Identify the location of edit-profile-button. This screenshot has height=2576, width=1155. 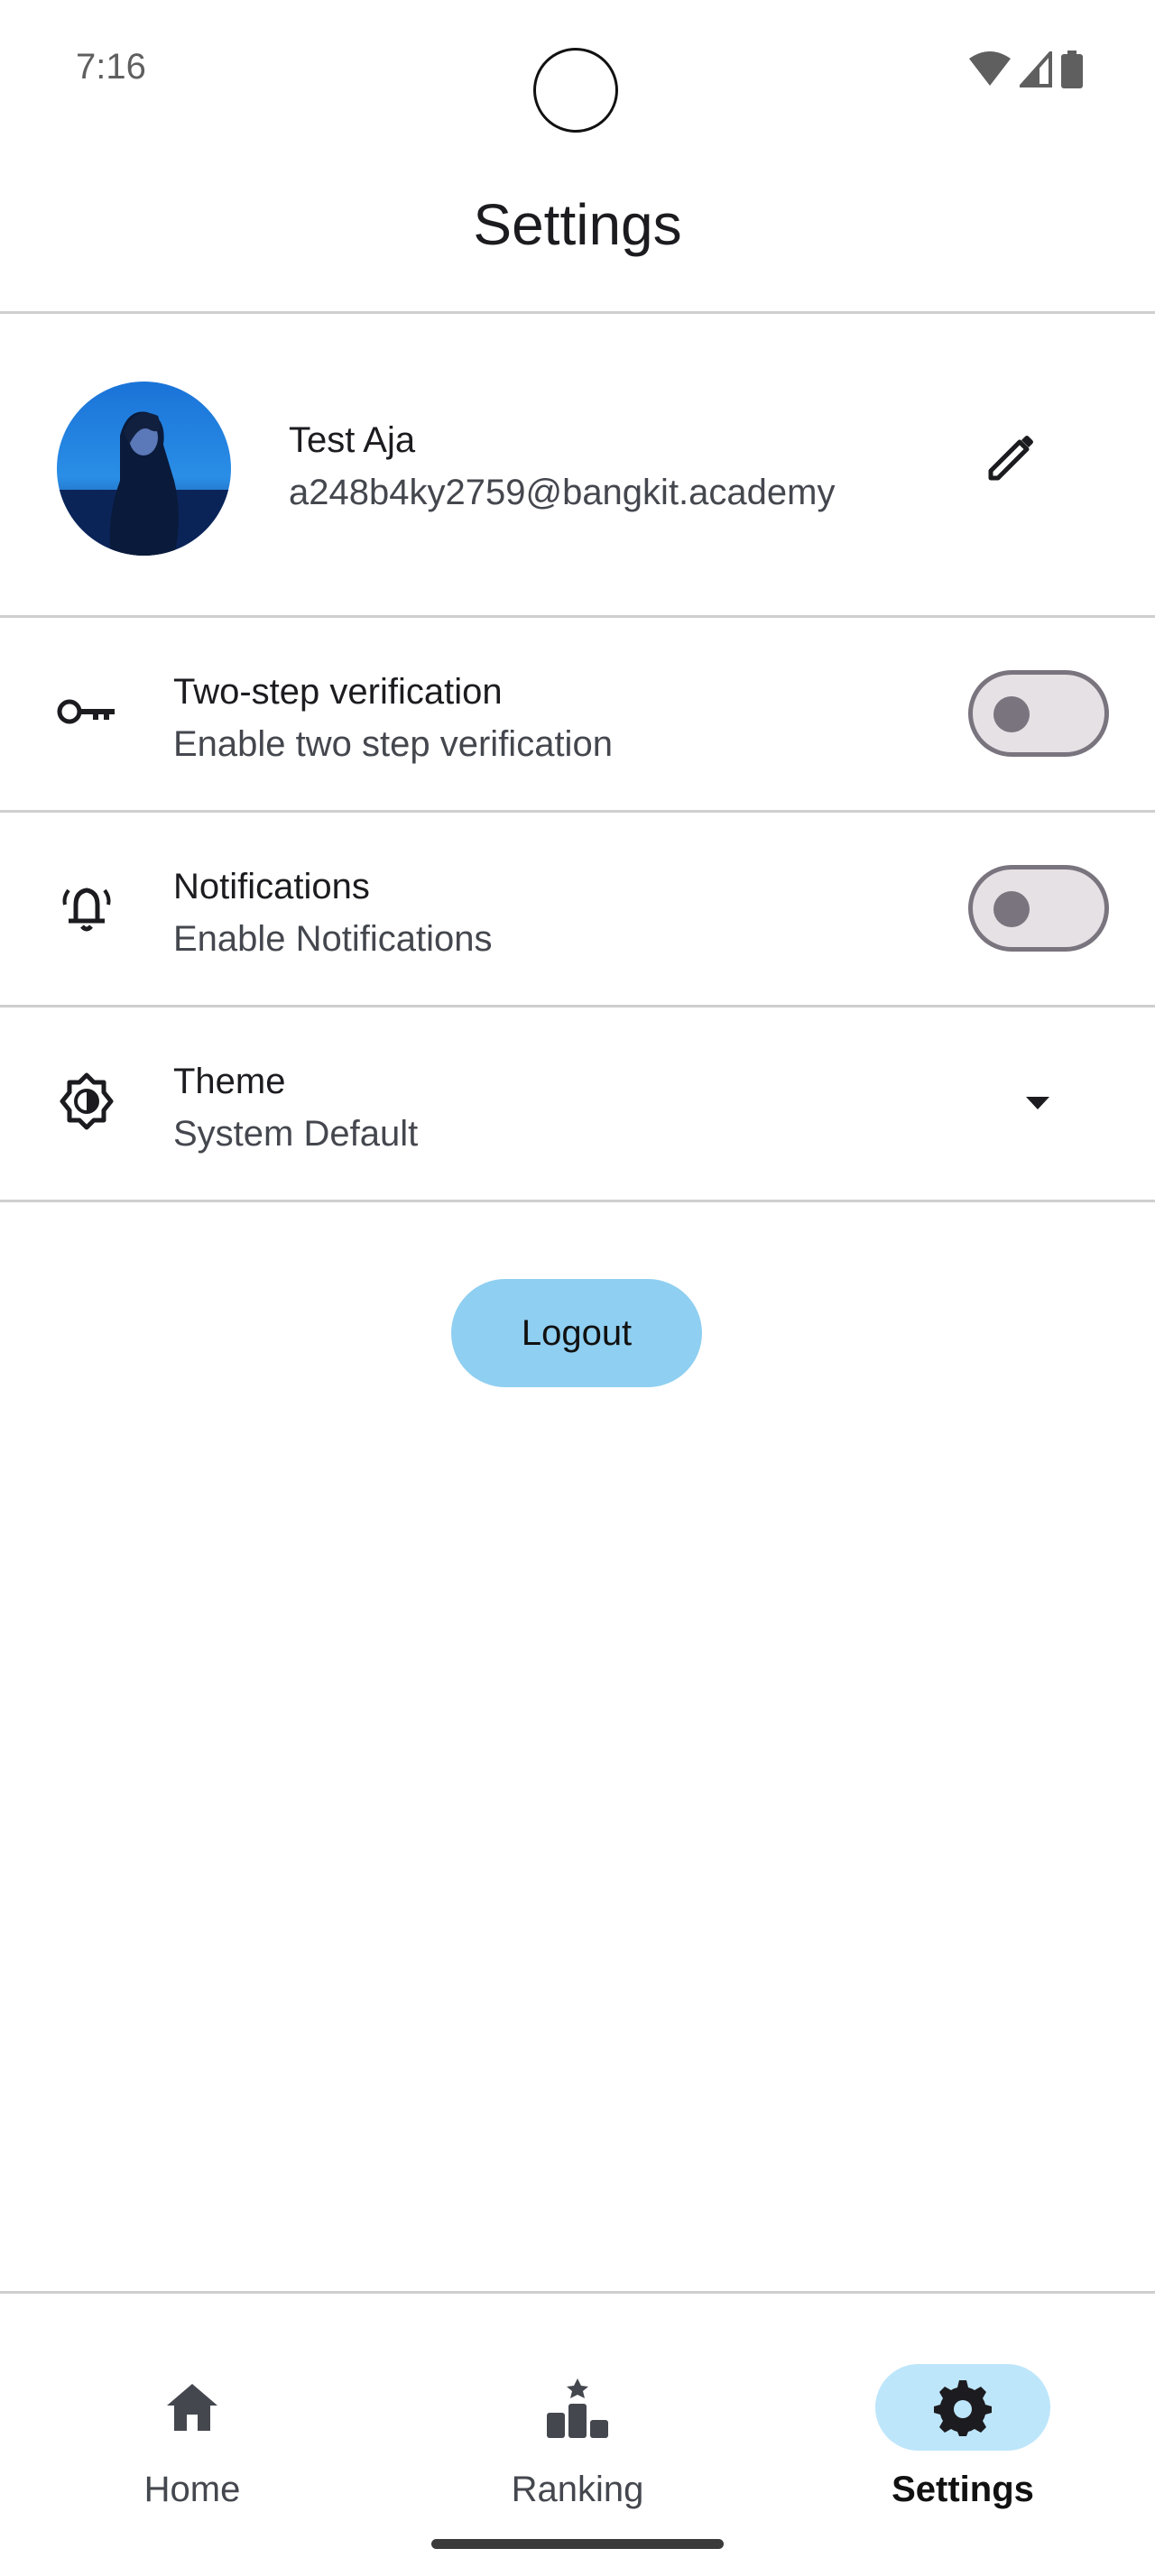
(1011, 458).